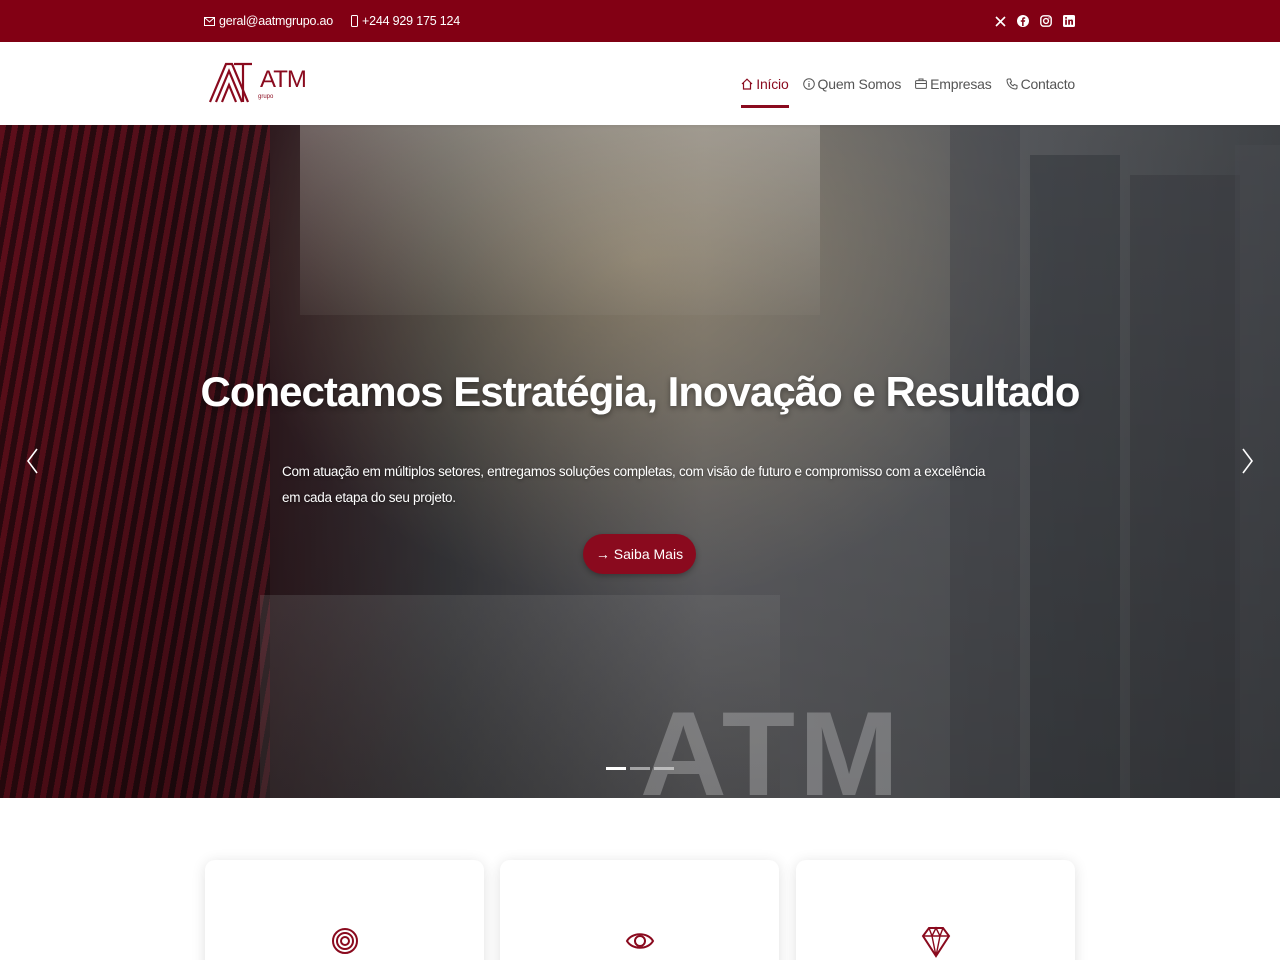  Describe the element at coordinates (355, 21) in the screenshot. I see `mobile-icon` at that location.